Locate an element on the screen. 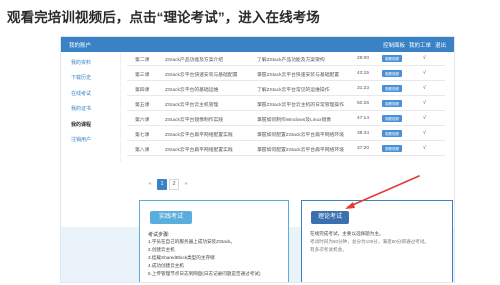  practice-step: 5.上传管理节点日志到网盘(日志记录问题是否通过考试) is located at coordinates (204, 273).